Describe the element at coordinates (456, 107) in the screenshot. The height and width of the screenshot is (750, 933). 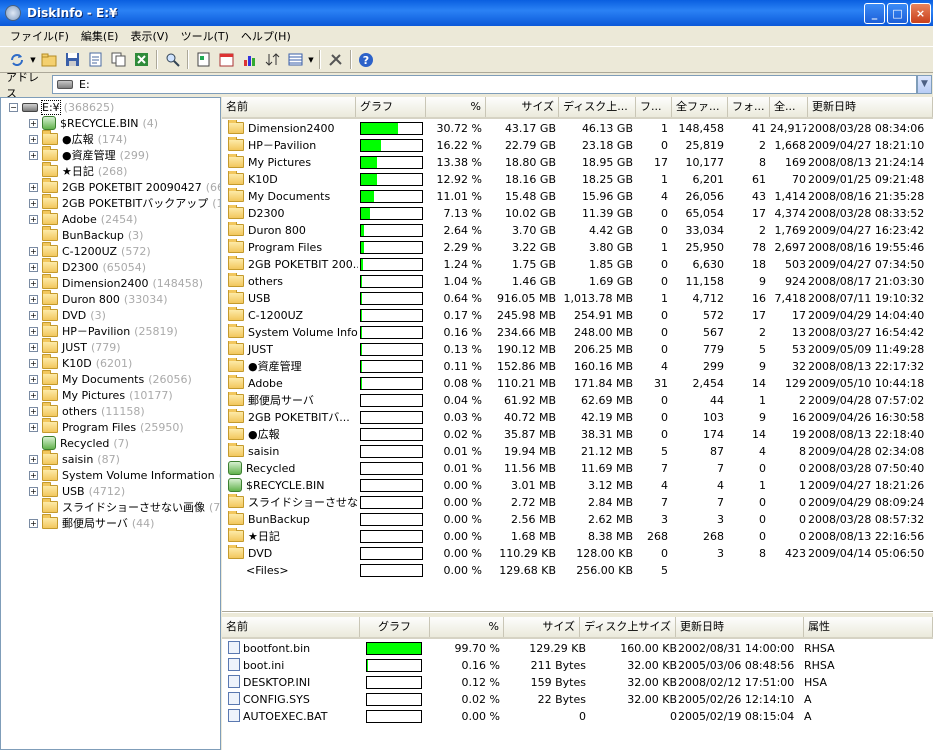
I see `col-percent: %` at that location.